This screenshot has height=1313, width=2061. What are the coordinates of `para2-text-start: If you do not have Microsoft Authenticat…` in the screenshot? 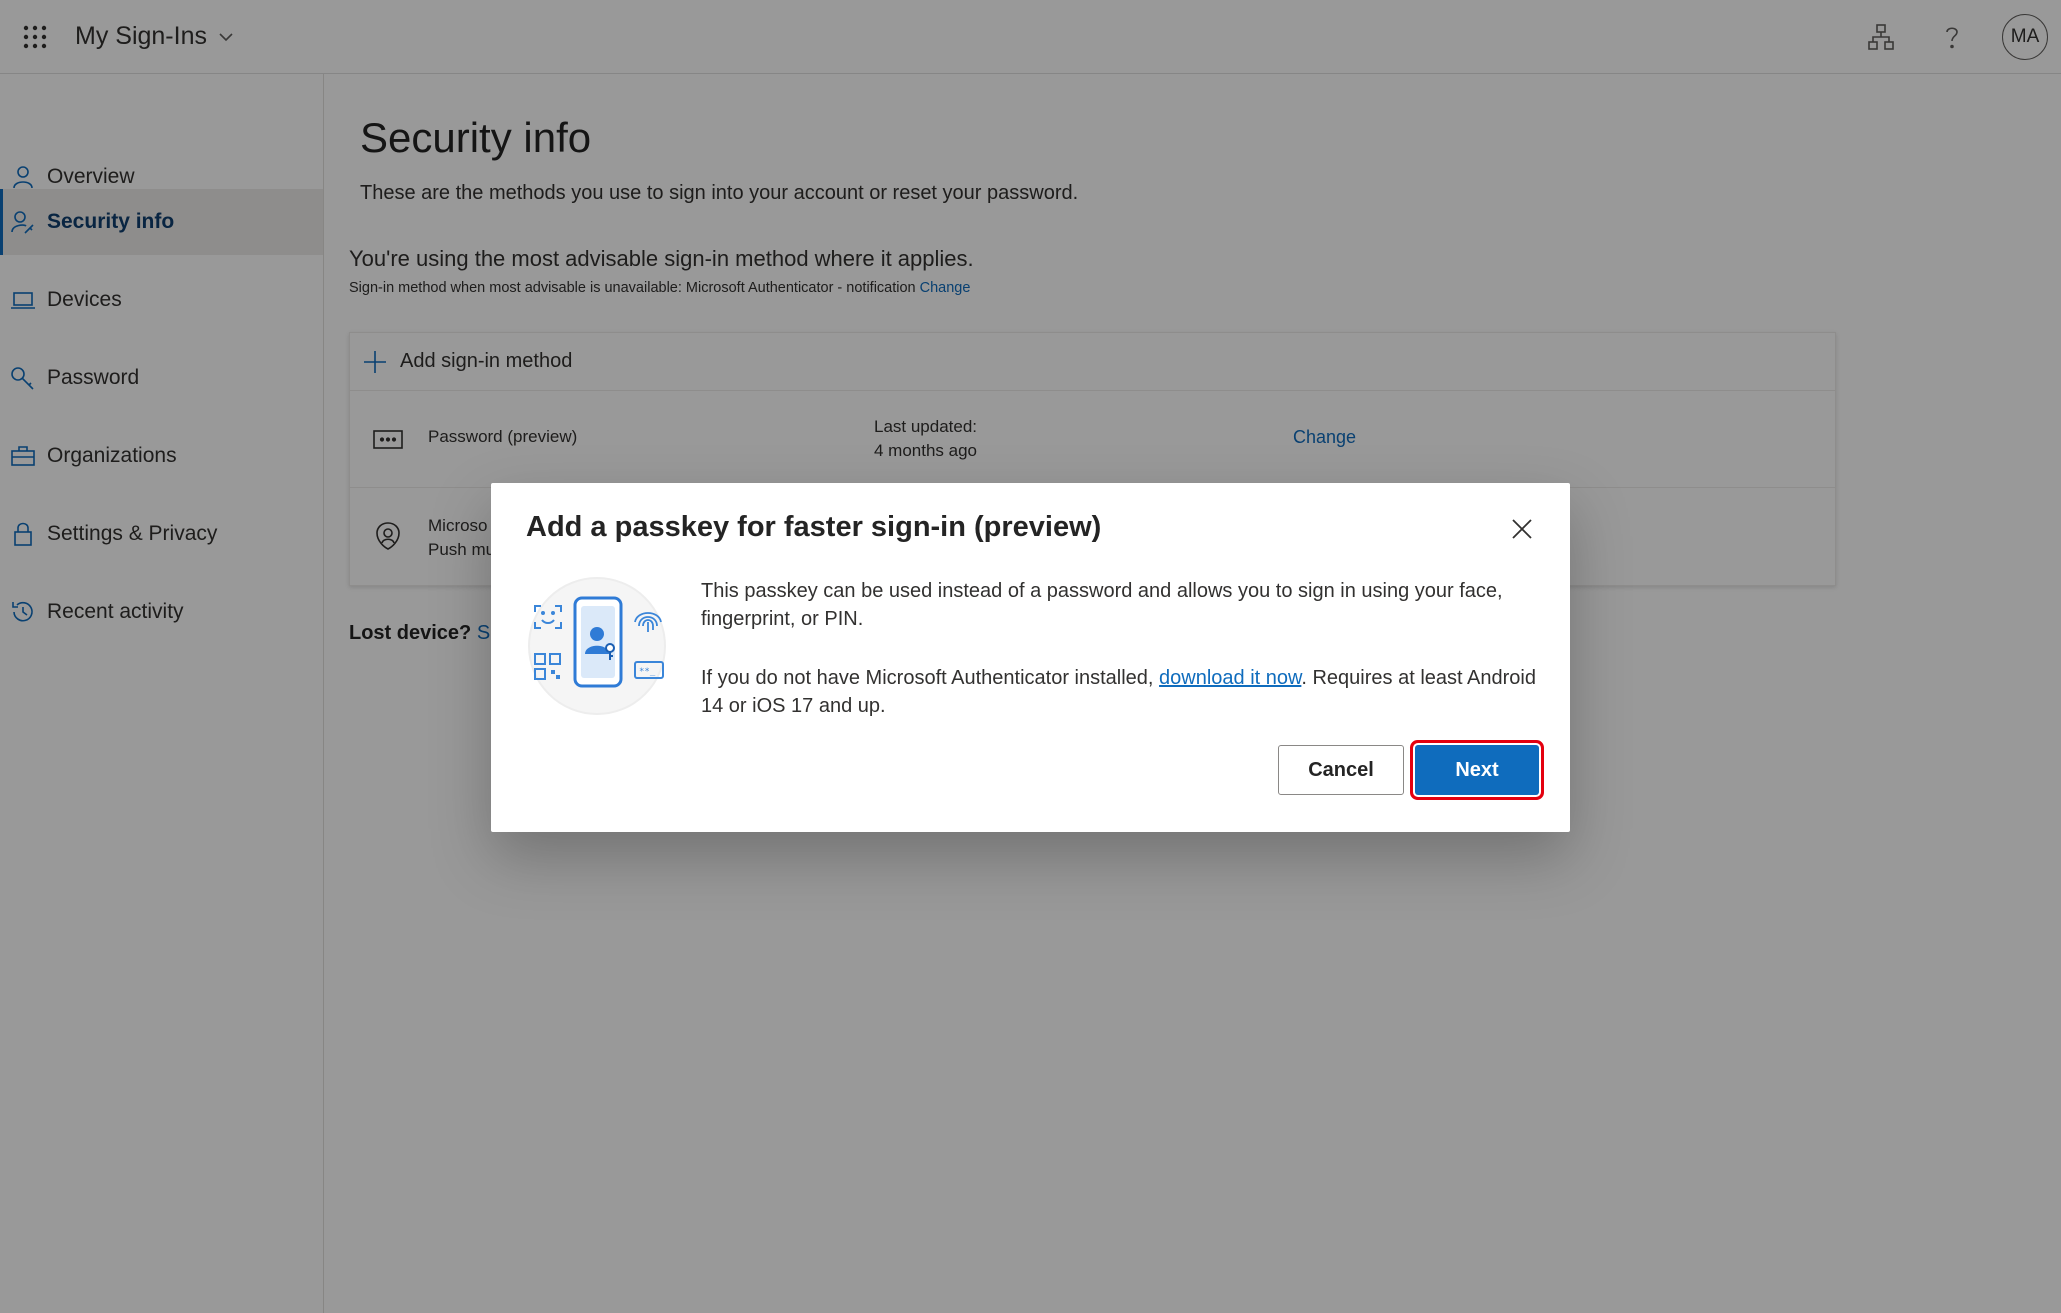 It's located at (930, 678).